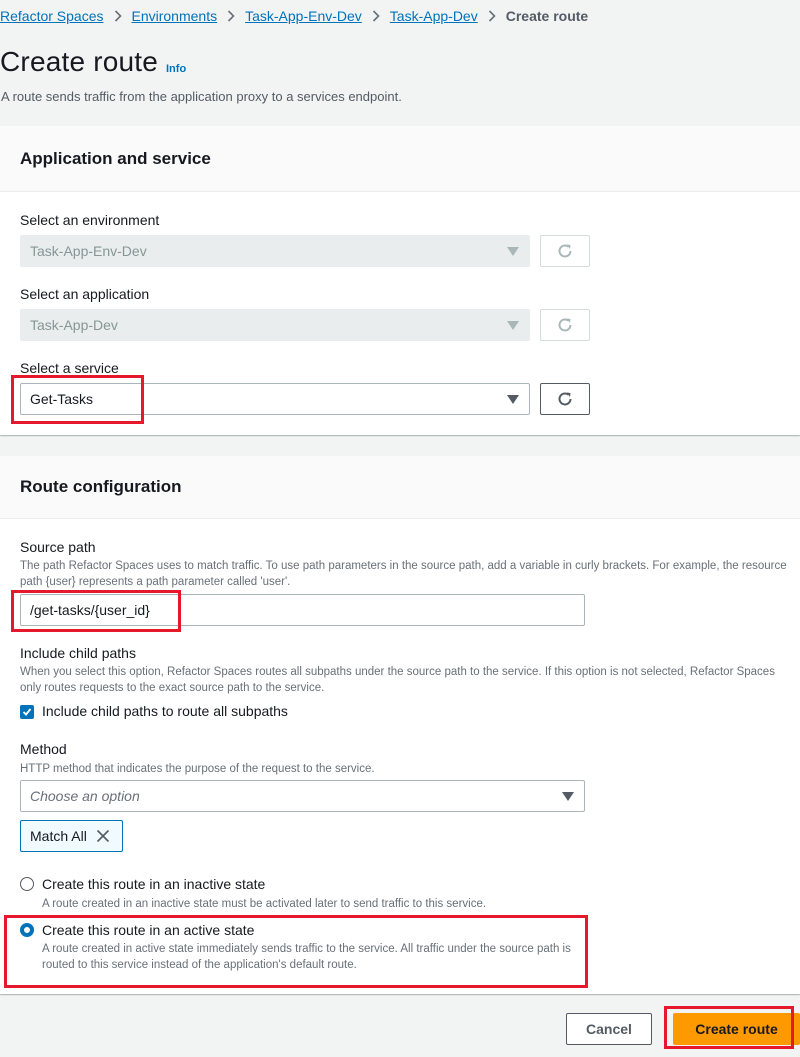 This screenshot has width=800, height=1057. Describe the element at coordinates (58, 836) in the screenshot. I see `token-label: Match All` at that location.